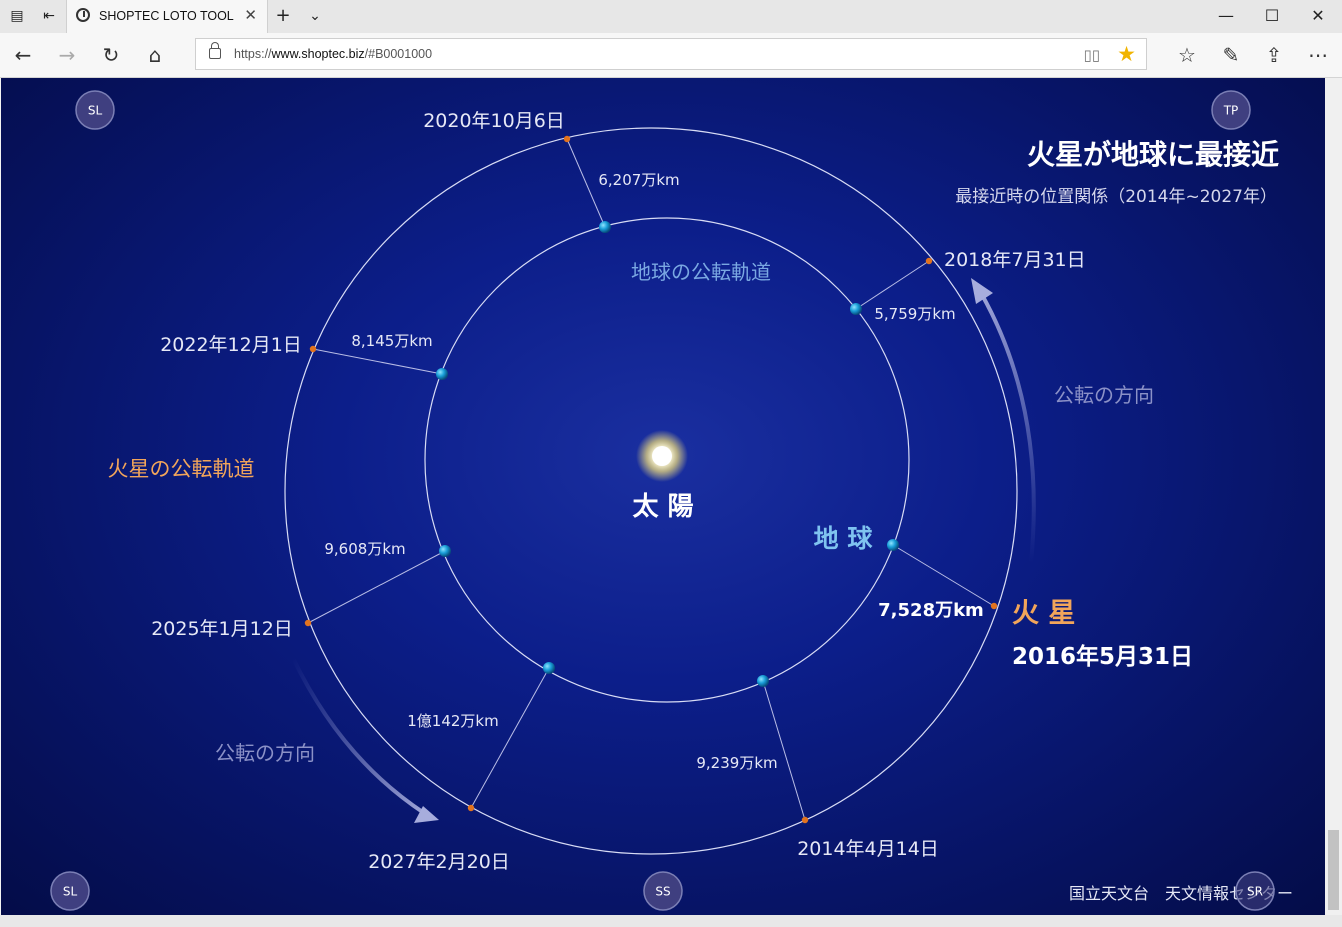 The image size is (1342, 927). I want to click on svg-text: SR, so click(1255, 892).